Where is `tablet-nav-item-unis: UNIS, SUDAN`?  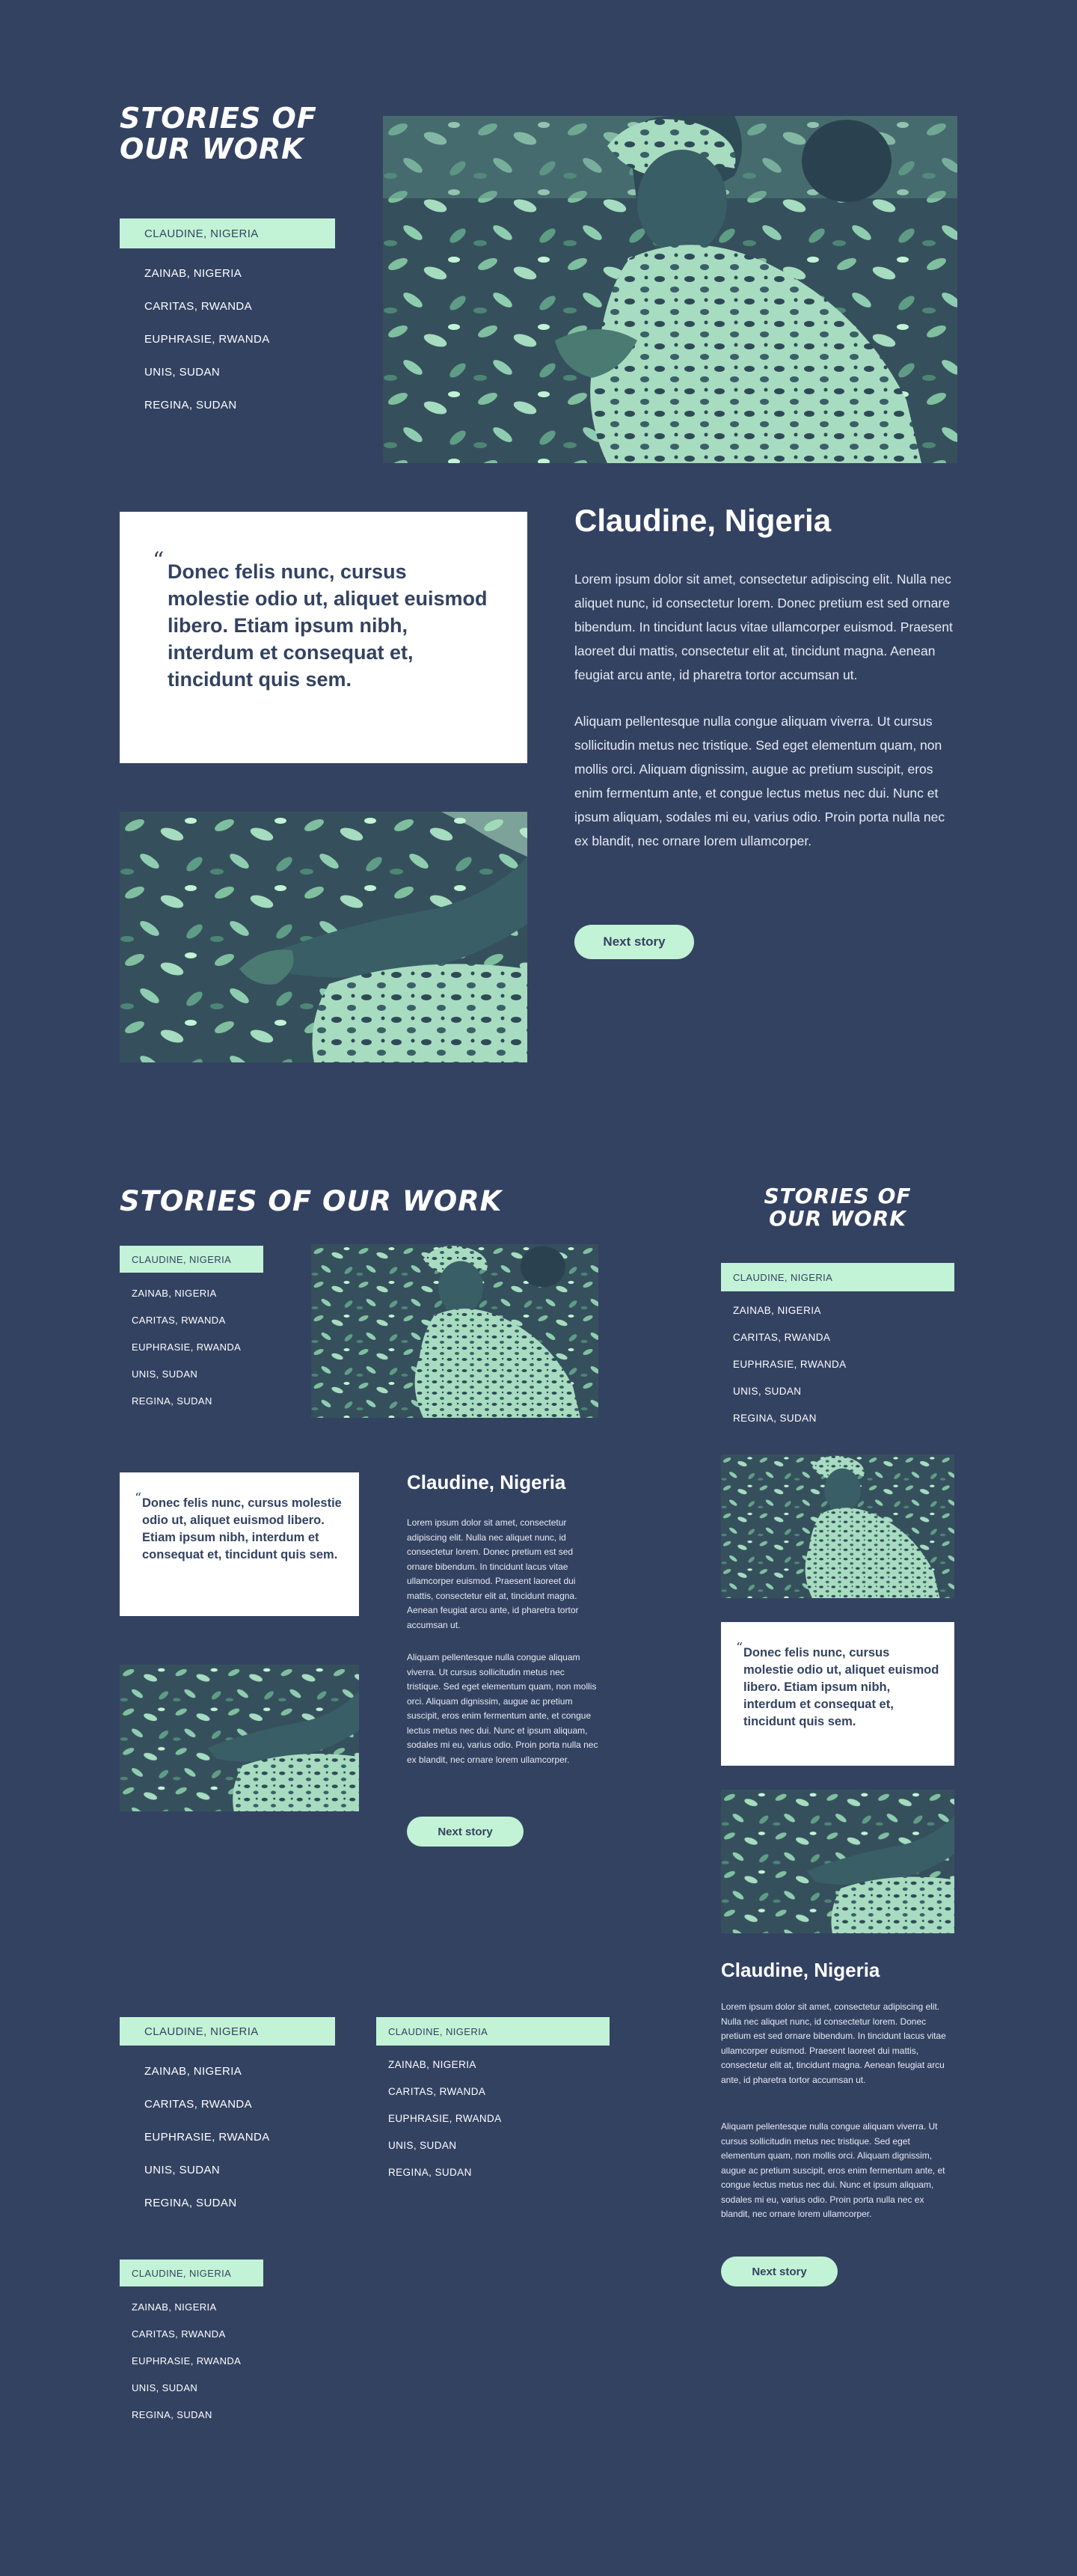 tablet-nav-item-unis: UNIS, SUDAN is located at coordinates (164, 1374).